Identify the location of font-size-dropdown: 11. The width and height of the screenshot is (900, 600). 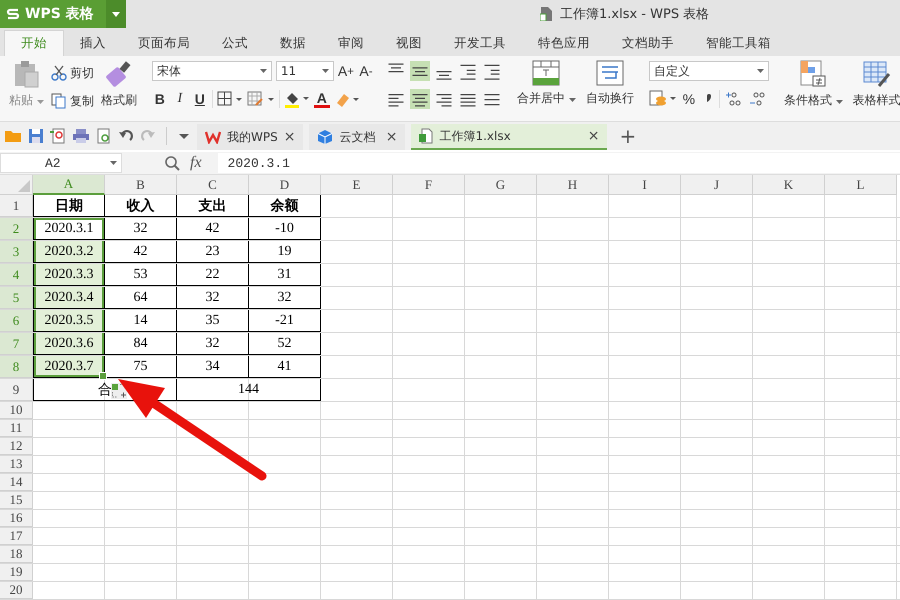
(305, 71).